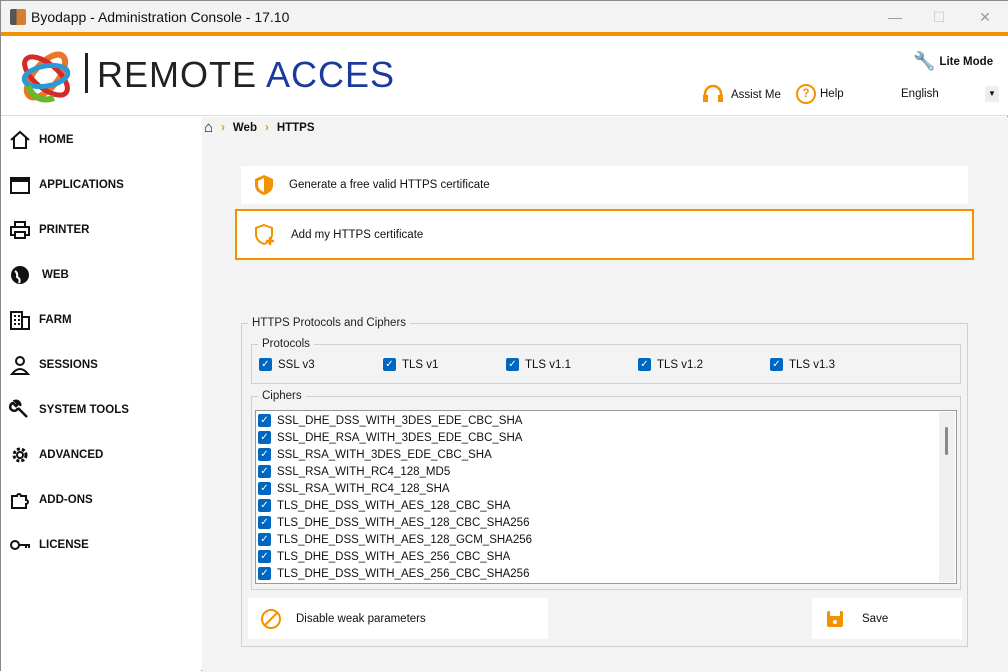 This screenshot has height=672, width=1008. I want to click on protocol-label: TLS v1, so click(420, 364).